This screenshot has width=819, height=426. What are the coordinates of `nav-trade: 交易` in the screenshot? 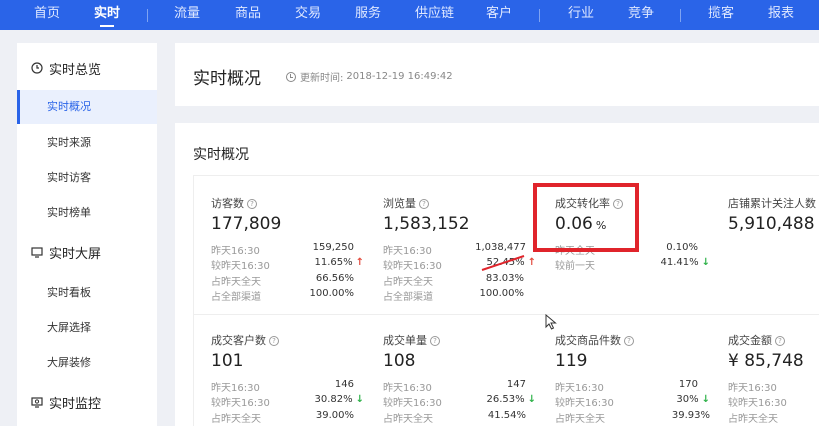 It's located at (308, 15).